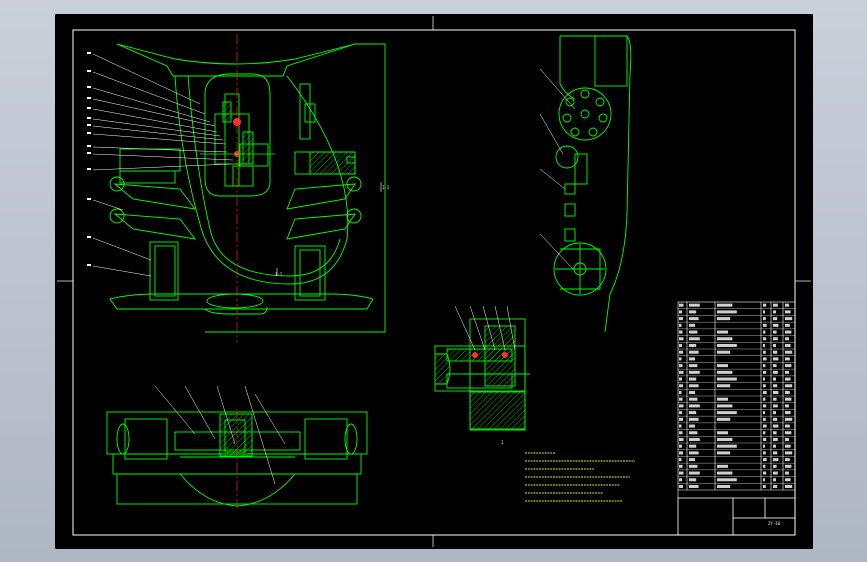 The image size is (867, 562). I want to click on front-view-balloons, so click(89, 159).